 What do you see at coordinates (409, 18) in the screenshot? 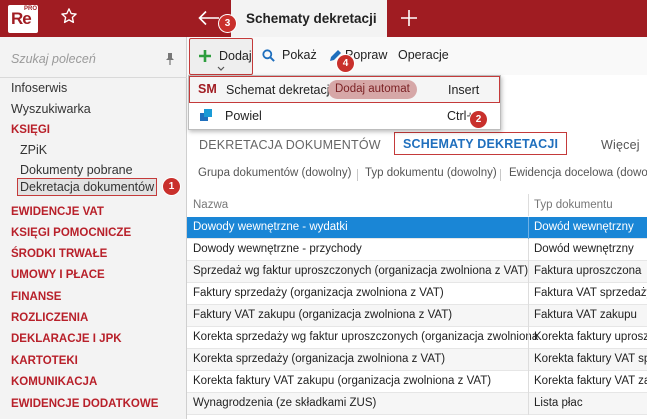
I see `new-tab-plus-icon` at bounding box center [409, 18].